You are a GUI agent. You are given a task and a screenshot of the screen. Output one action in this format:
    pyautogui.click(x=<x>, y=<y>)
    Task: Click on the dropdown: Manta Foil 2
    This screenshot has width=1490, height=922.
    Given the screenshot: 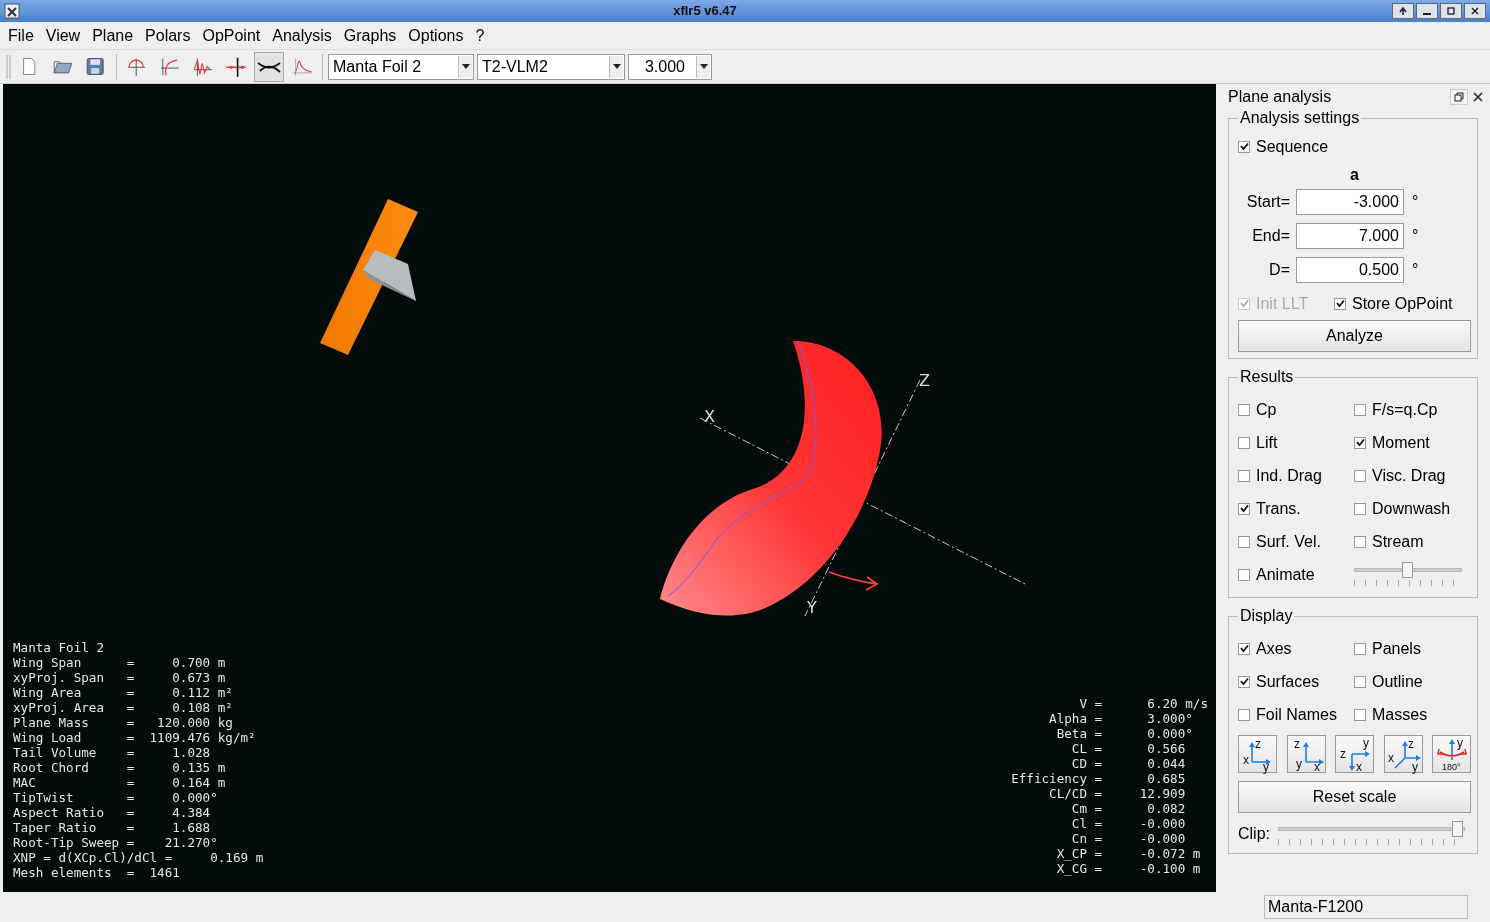 What is the action you would take?
    pyautogui.click(x=401, y=66)
    